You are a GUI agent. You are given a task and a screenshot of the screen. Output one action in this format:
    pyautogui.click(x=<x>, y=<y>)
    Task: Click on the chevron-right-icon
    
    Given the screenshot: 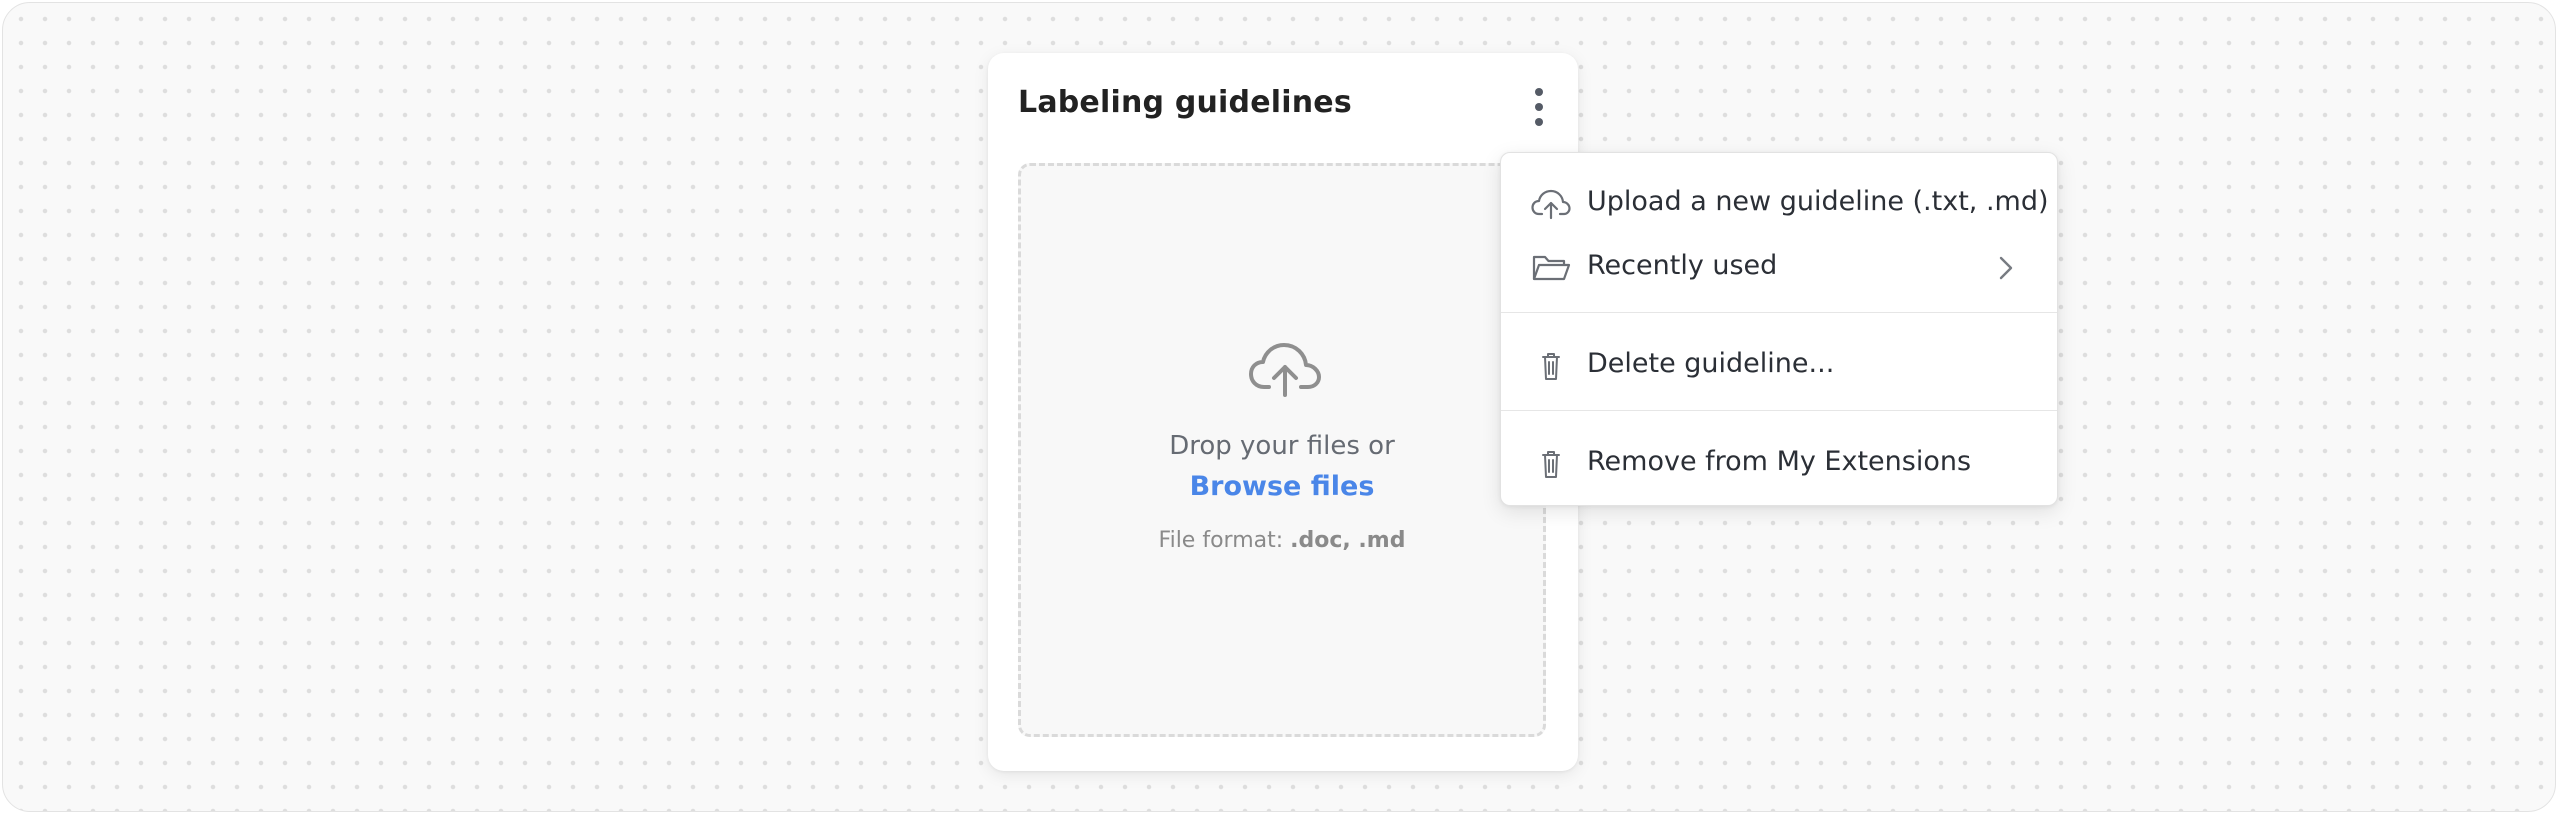 What is the action you would take?
    pyautogui.click(x=2006, y=268)
    